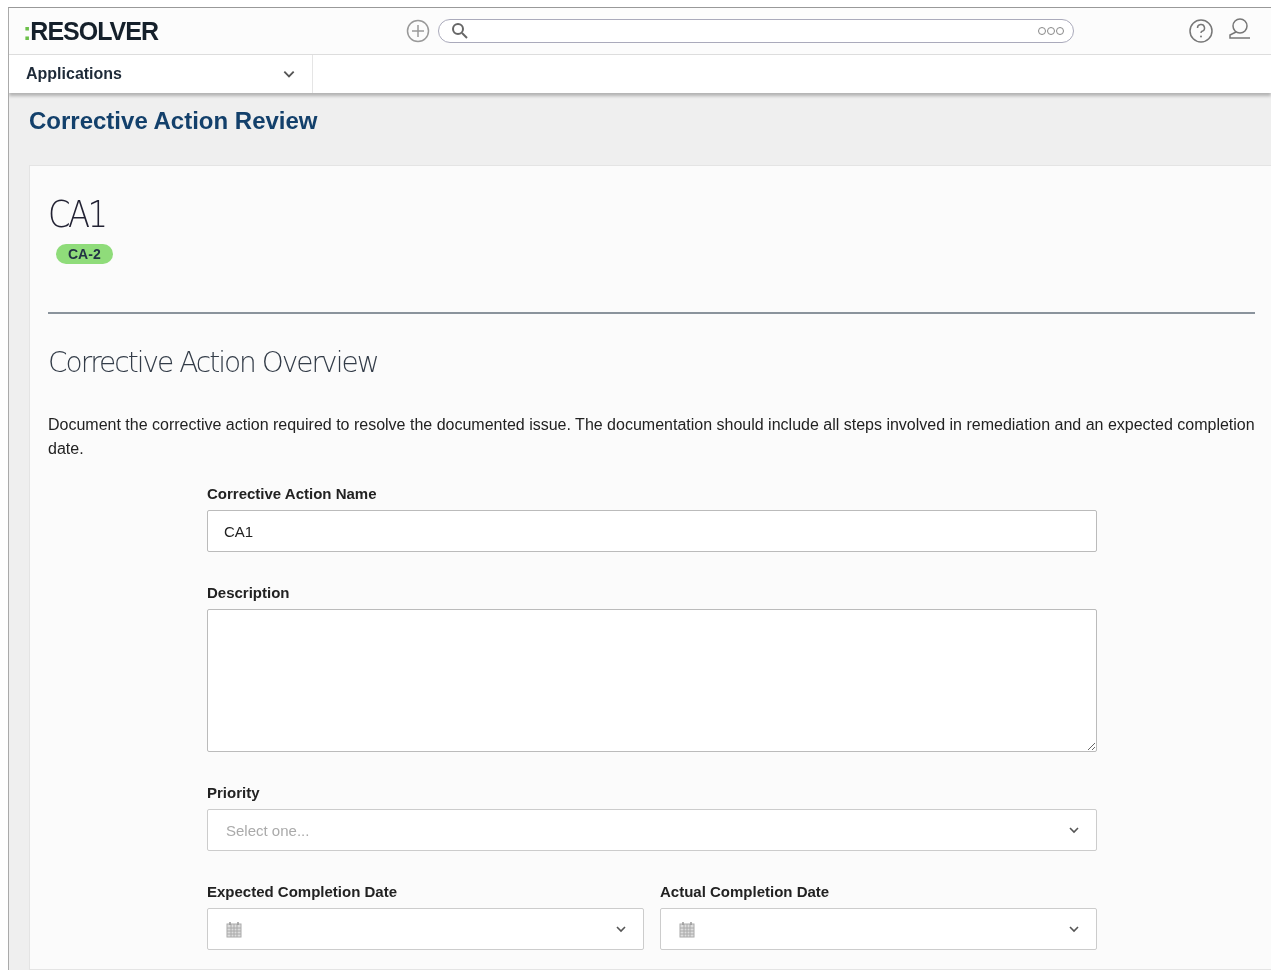 The image size is (1271, 970). Describe the element at coordinates (652, 437) in the screenshot. I see `section-description: Document the corrective action required to resolve the documented issue. The documentation should include all steps involved in remediation and an expected completion date.` at that location.